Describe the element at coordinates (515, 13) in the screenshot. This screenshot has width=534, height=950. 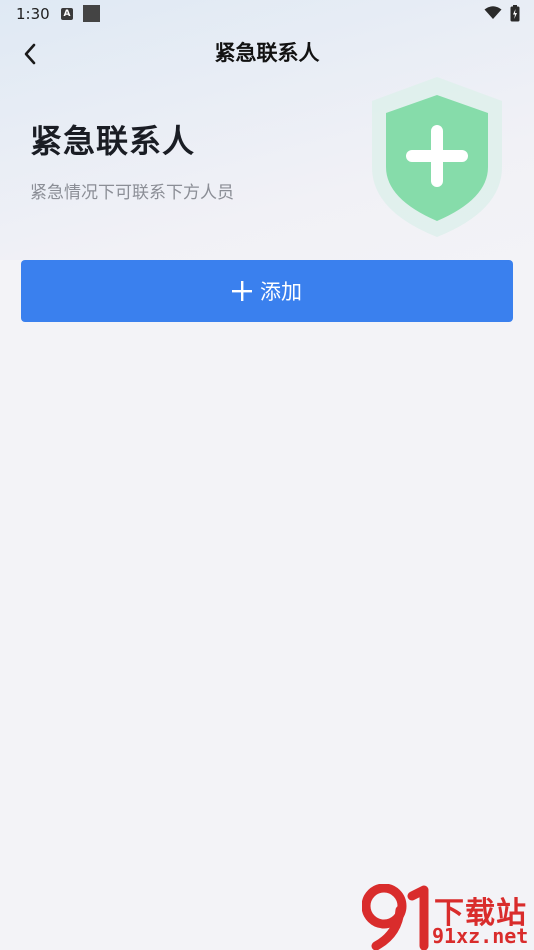
I see `battery-icon` at that location.